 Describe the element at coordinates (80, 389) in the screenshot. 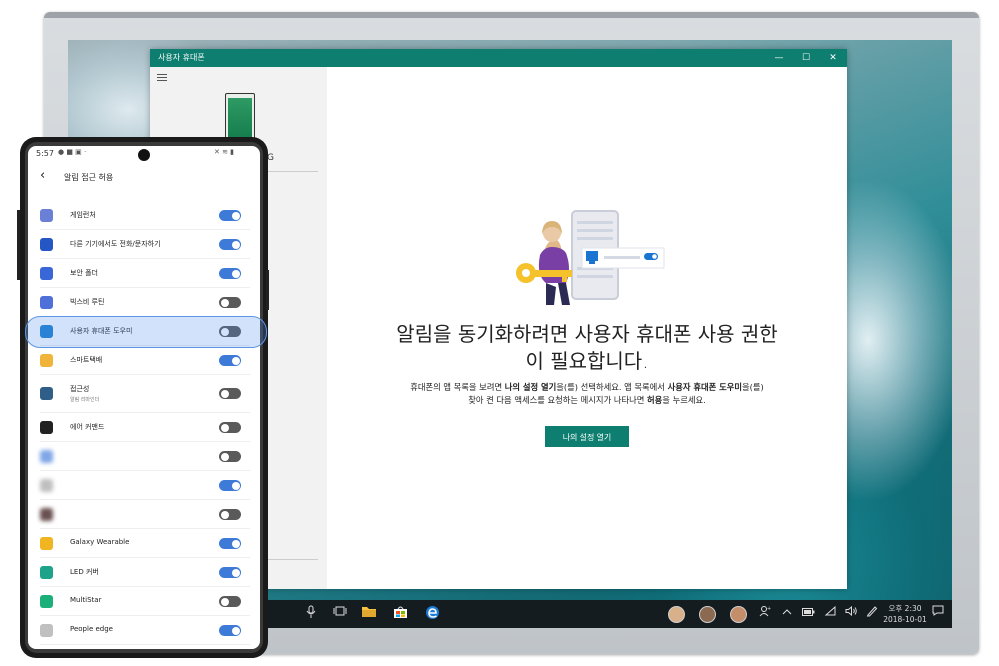

I see `app-name: 접근성` at that location.